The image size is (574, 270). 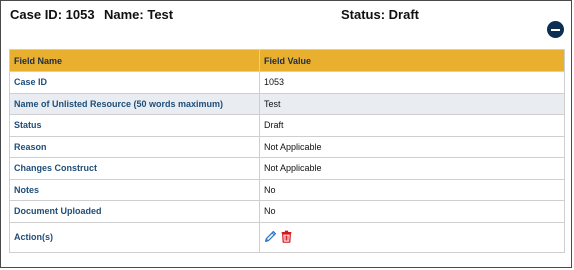 What do you see at coordinates (134, 146) in the screenshot?
I see `field-name-reason: Reason` at bounding box center [134, 146].